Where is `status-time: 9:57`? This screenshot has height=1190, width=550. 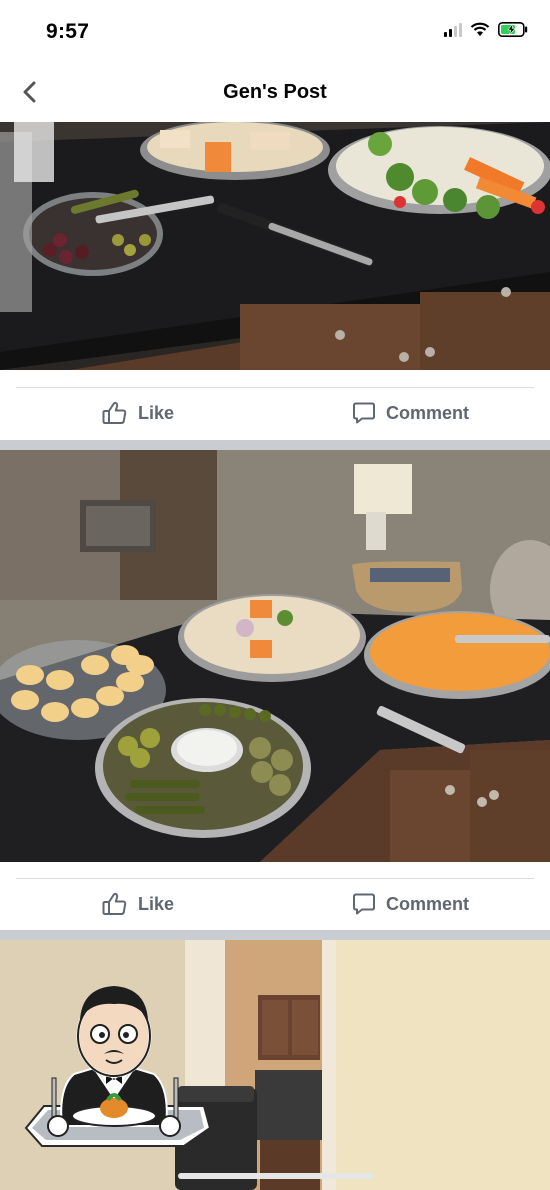 status-time: 9:57 is located at coordinates (68, 31).